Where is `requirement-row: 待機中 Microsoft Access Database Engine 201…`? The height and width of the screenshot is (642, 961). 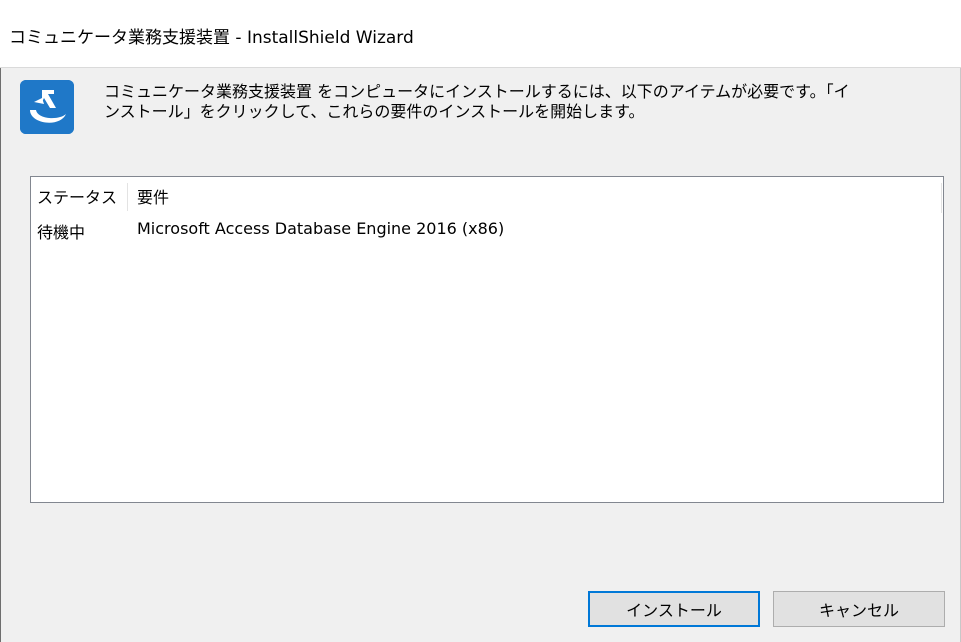 requirement-row: 待機中 Microsoft Access Database Engine 201… is located at coordinates (487, 233).